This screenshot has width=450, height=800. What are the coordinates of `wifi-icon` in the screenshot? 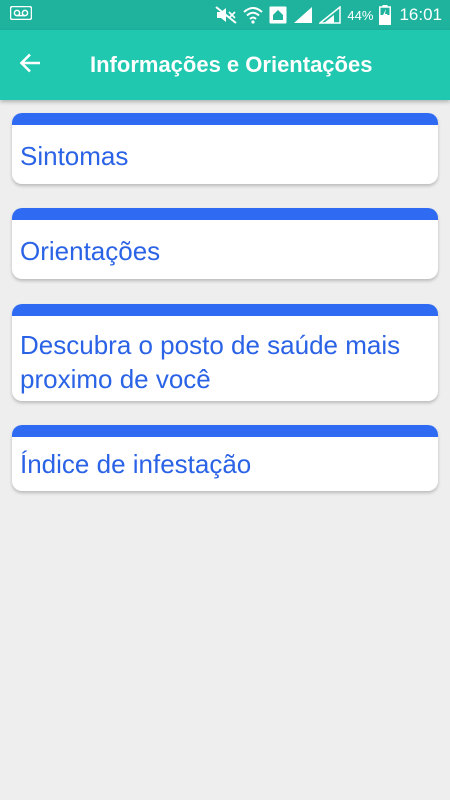 It's located at (253, 15).